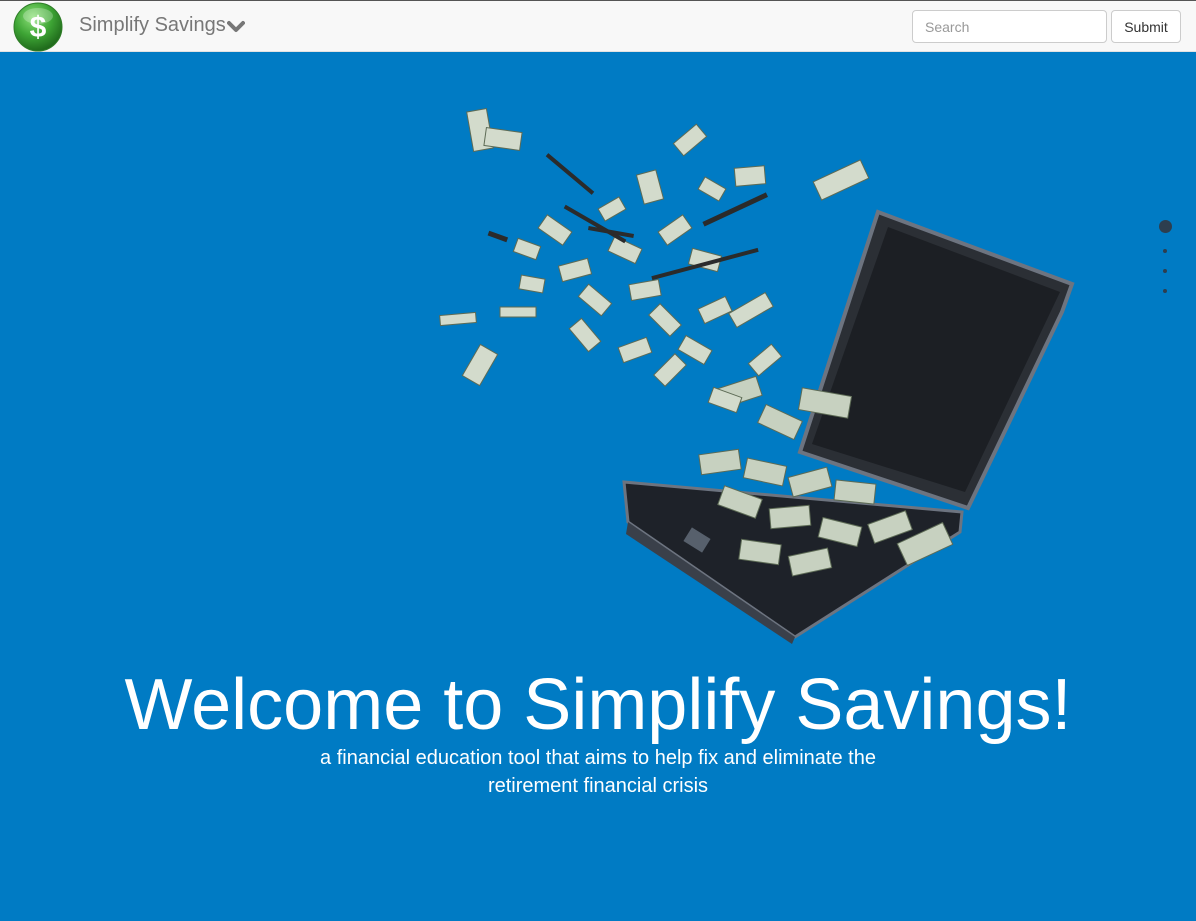 The image size is (1196, 921). I want to click on hero-headline: Welcome to Simplify Savings!, so click(598, 705).